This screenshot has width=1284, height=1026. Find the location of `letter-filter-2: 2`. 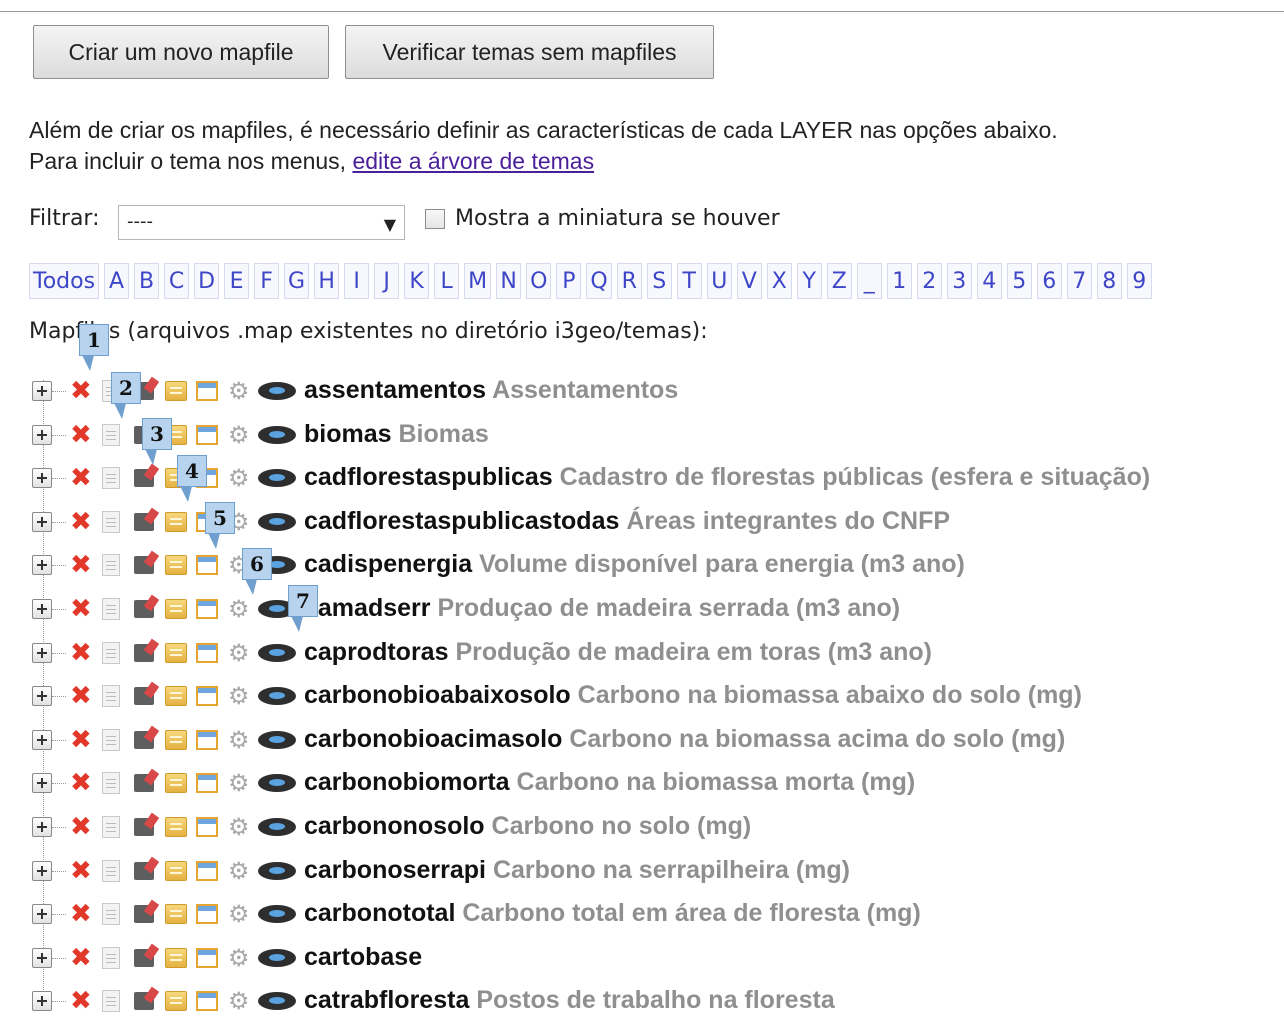

letter-filter-2: 2 is located at coordinates (929, 281).